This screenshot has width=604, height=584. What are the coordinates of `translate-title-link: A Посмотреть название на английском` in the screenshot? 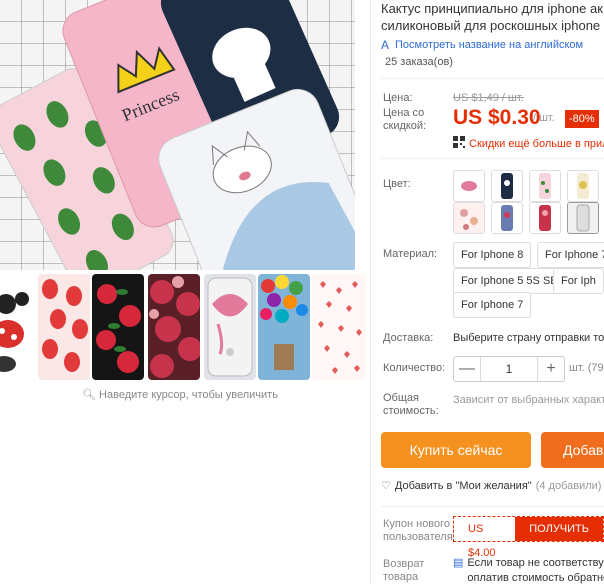 It's located at (482, 45).